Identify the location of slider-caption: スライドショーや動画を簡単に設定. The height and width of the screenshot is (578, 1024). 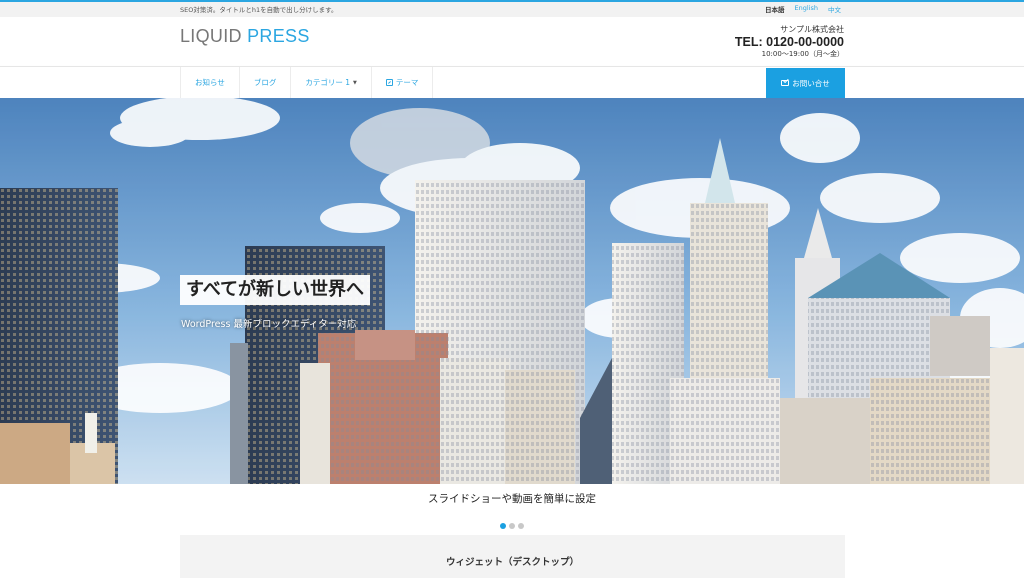
(512, 499).